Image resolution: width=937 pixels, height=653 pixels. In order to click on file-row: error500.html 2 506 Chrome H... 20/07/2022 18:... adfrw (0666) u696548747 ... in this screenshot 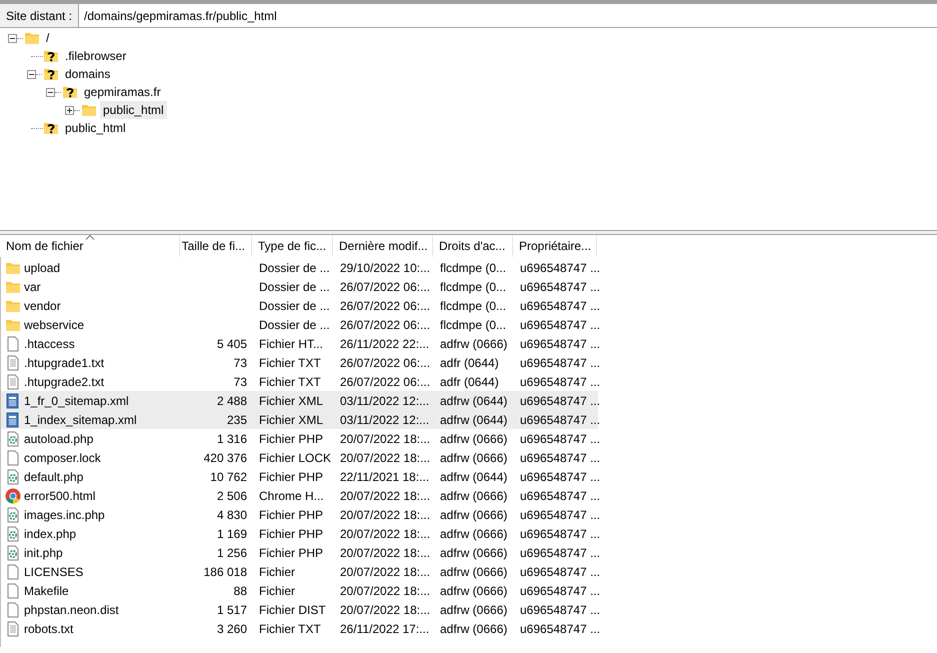, I will do `click(299, 495)`.